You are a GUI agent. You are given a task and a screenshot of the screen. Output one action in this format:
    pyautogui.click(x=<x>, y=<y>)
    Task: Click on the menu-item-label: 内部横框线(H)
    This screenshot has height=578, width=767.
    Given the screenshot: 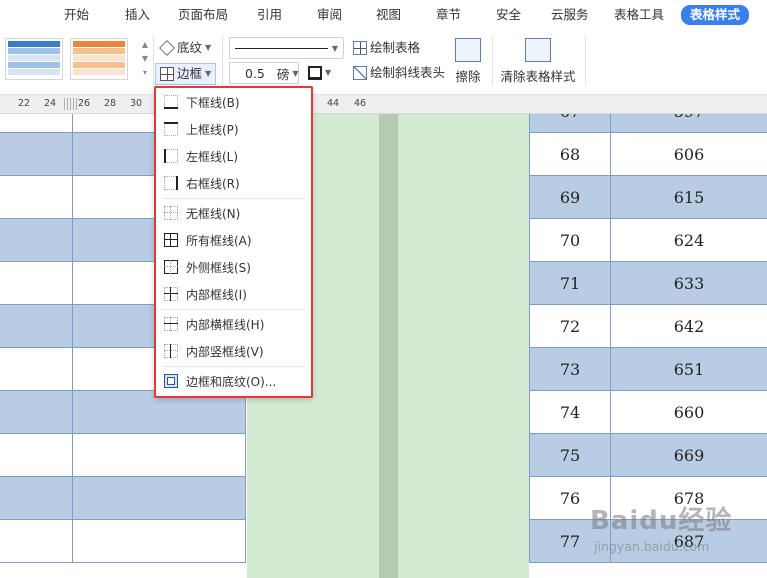 What is the action you would take?
    pyautogui.click(x=225, y=324)
    